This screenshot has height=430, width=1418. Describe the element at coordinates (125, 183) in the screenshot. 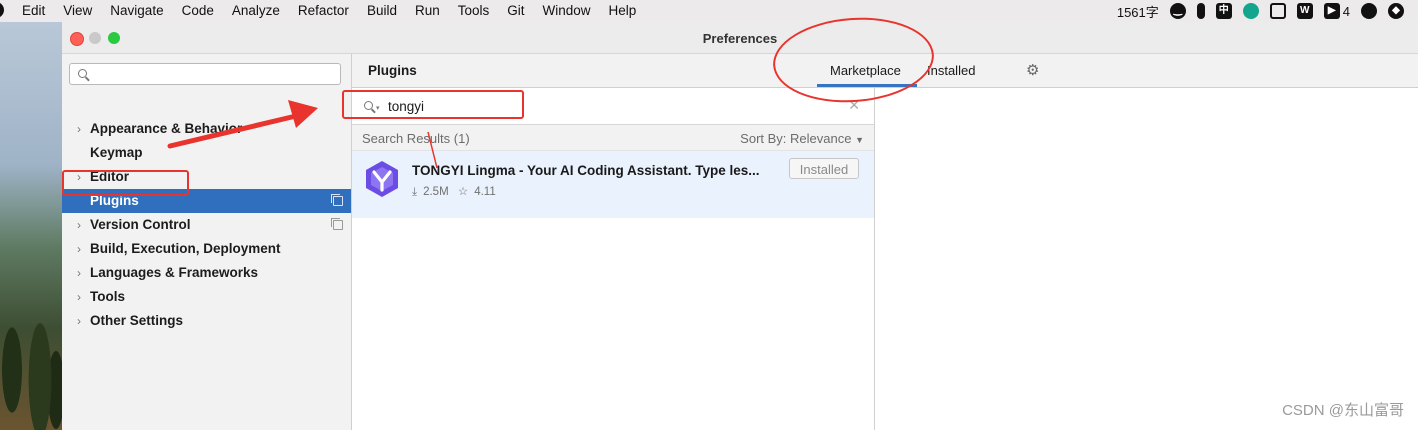

I see `annotation-box-plugins` at that location.